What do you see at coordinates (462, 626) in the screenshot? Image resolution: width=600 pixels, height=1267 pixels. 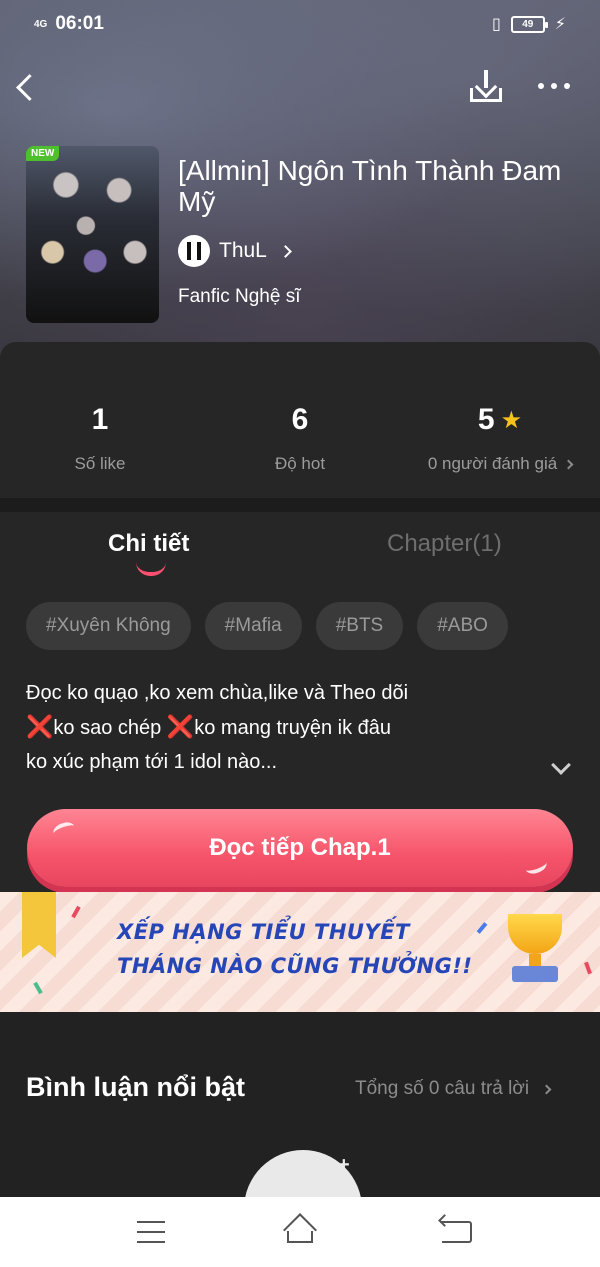 I see `tag-item: #ABO` at bounding box center [462, 626].